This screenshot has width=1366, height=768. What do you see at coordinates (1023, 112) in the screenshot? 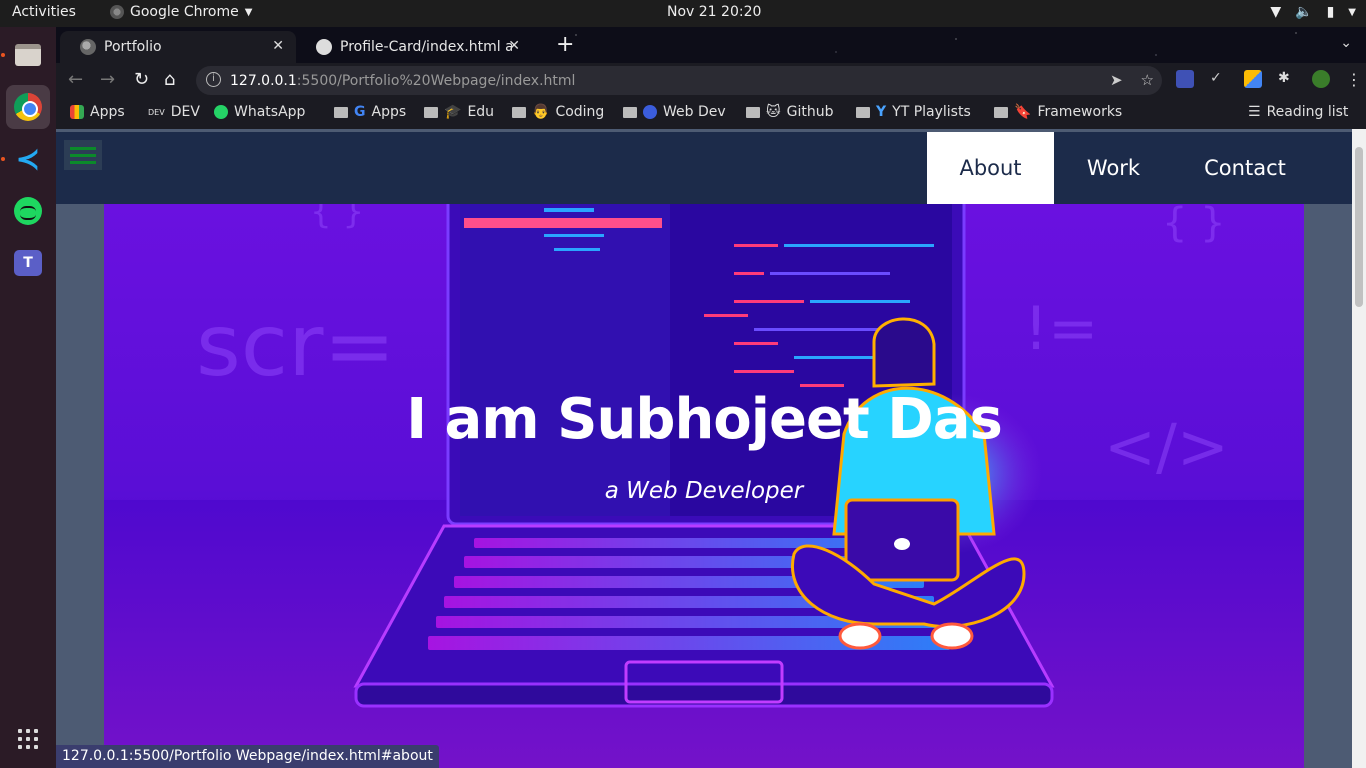
I see `bookmark-pin-icon: 🔖` at bounding box center [1023, 112].